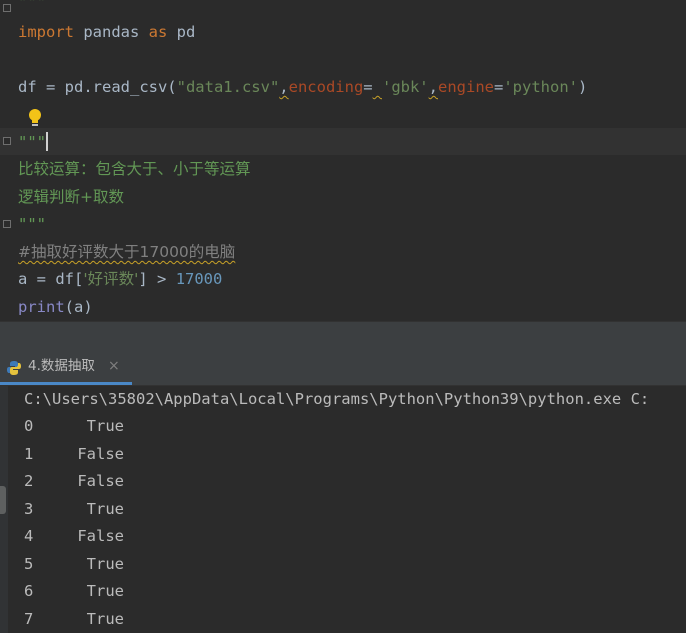  I want to click on close-paren: ), so click(583, 87).